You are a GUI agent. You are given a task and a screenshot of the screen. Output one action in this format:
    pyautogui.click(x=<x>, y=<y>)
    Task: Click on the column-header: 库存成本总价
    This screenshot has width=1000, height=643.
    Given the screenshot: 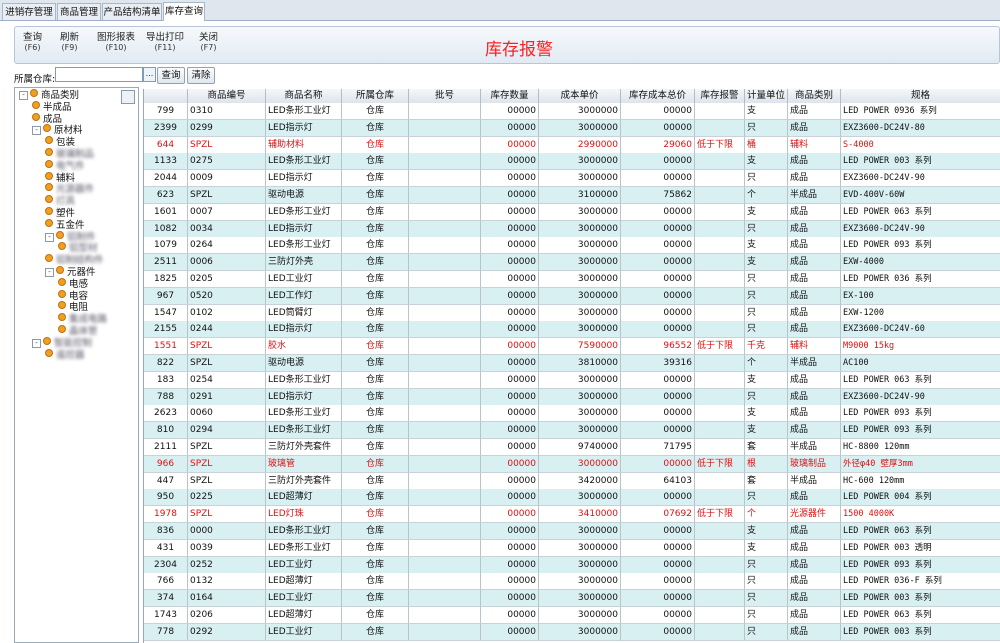 What is the action you would take?
    pyautogui.click(x=658, y=96)
    